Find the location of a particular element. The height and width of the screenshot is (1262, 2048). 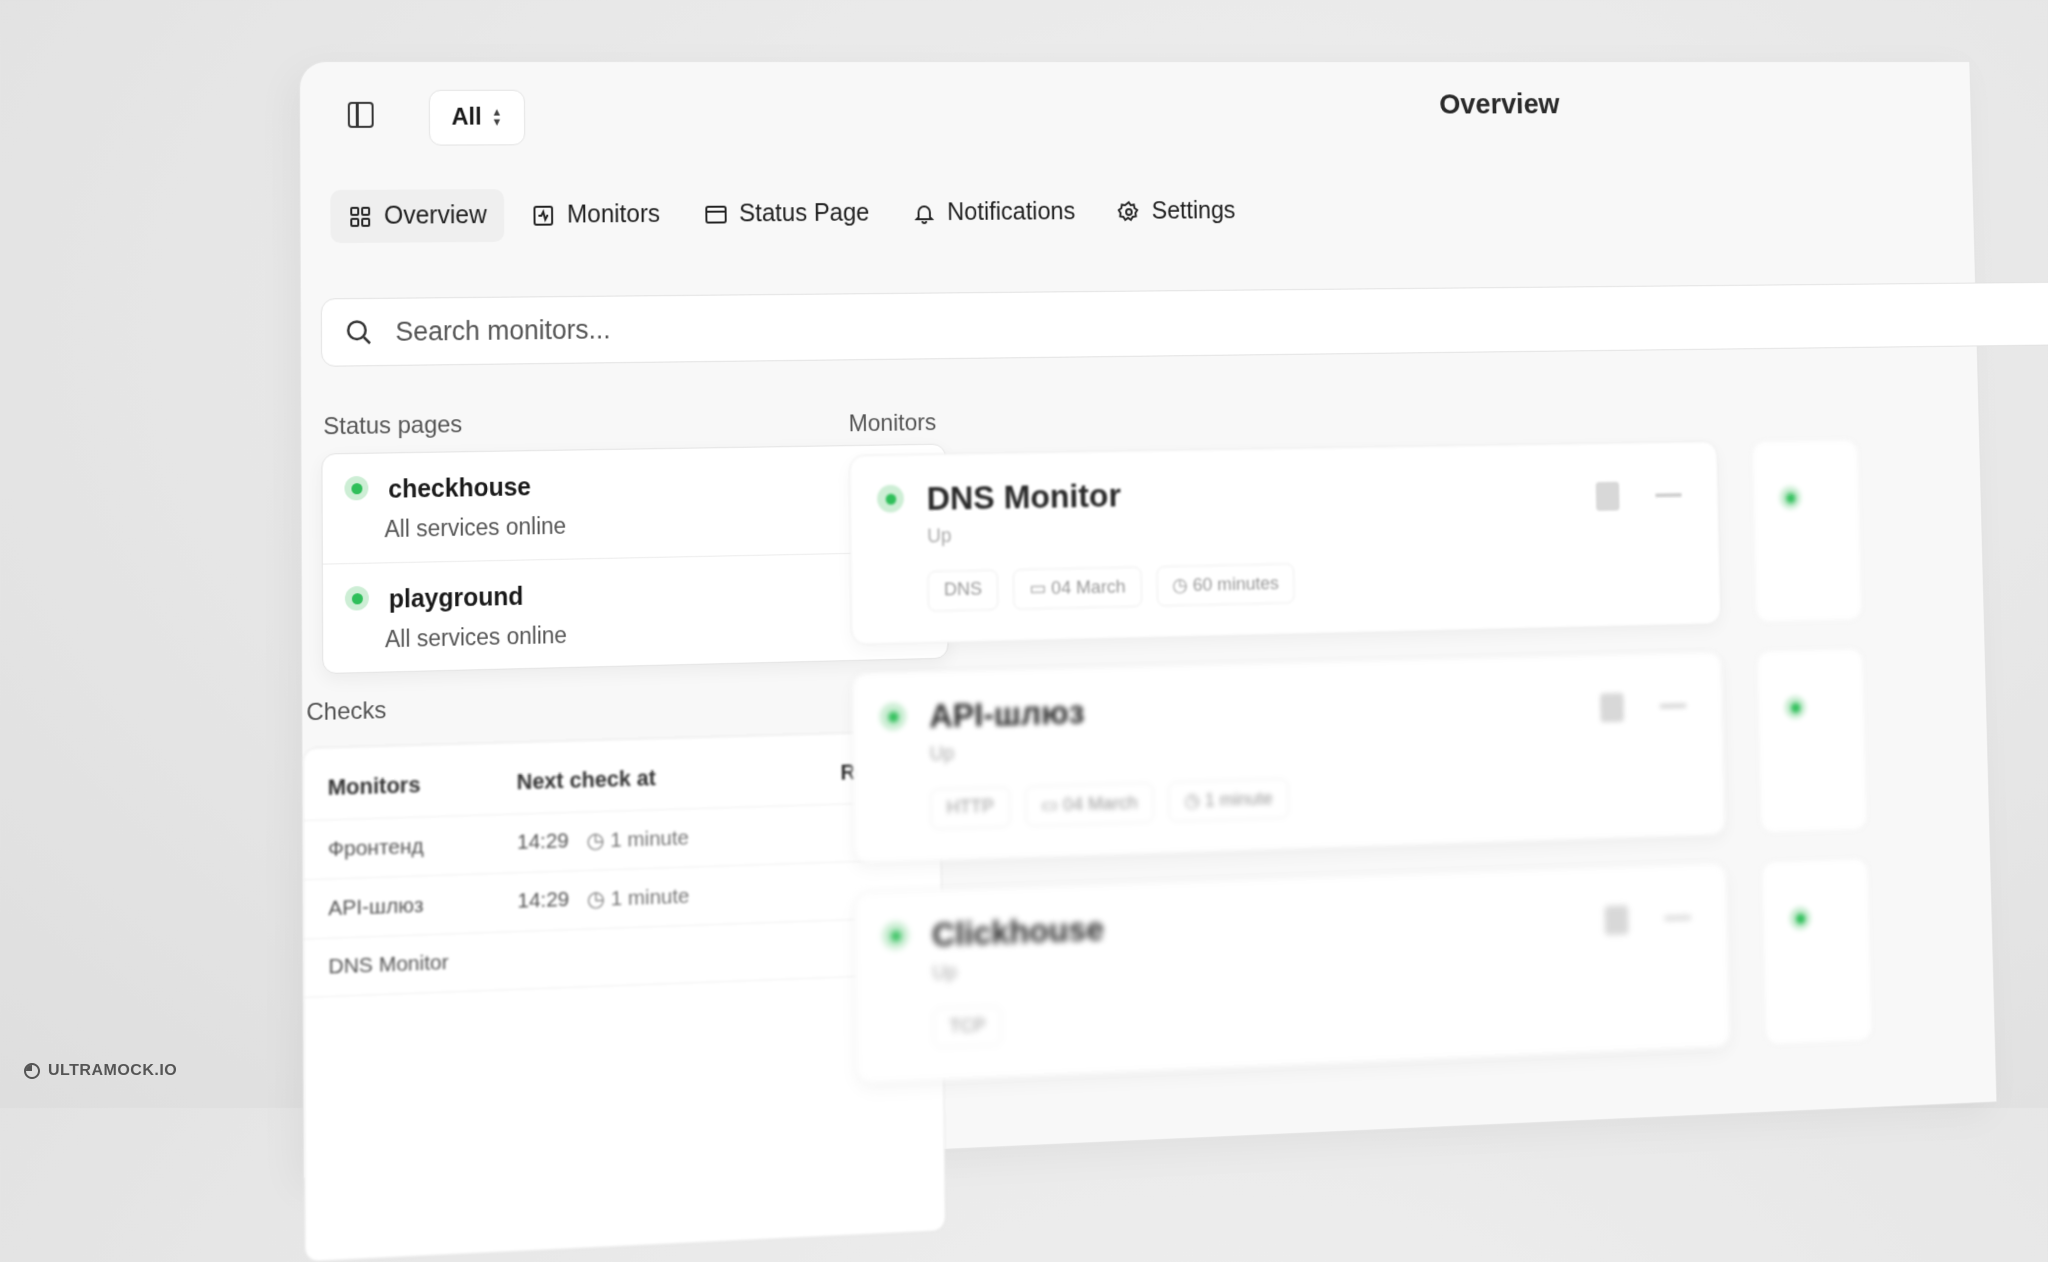

tab-notifications: Notifications is located at coordinates (994, 212).